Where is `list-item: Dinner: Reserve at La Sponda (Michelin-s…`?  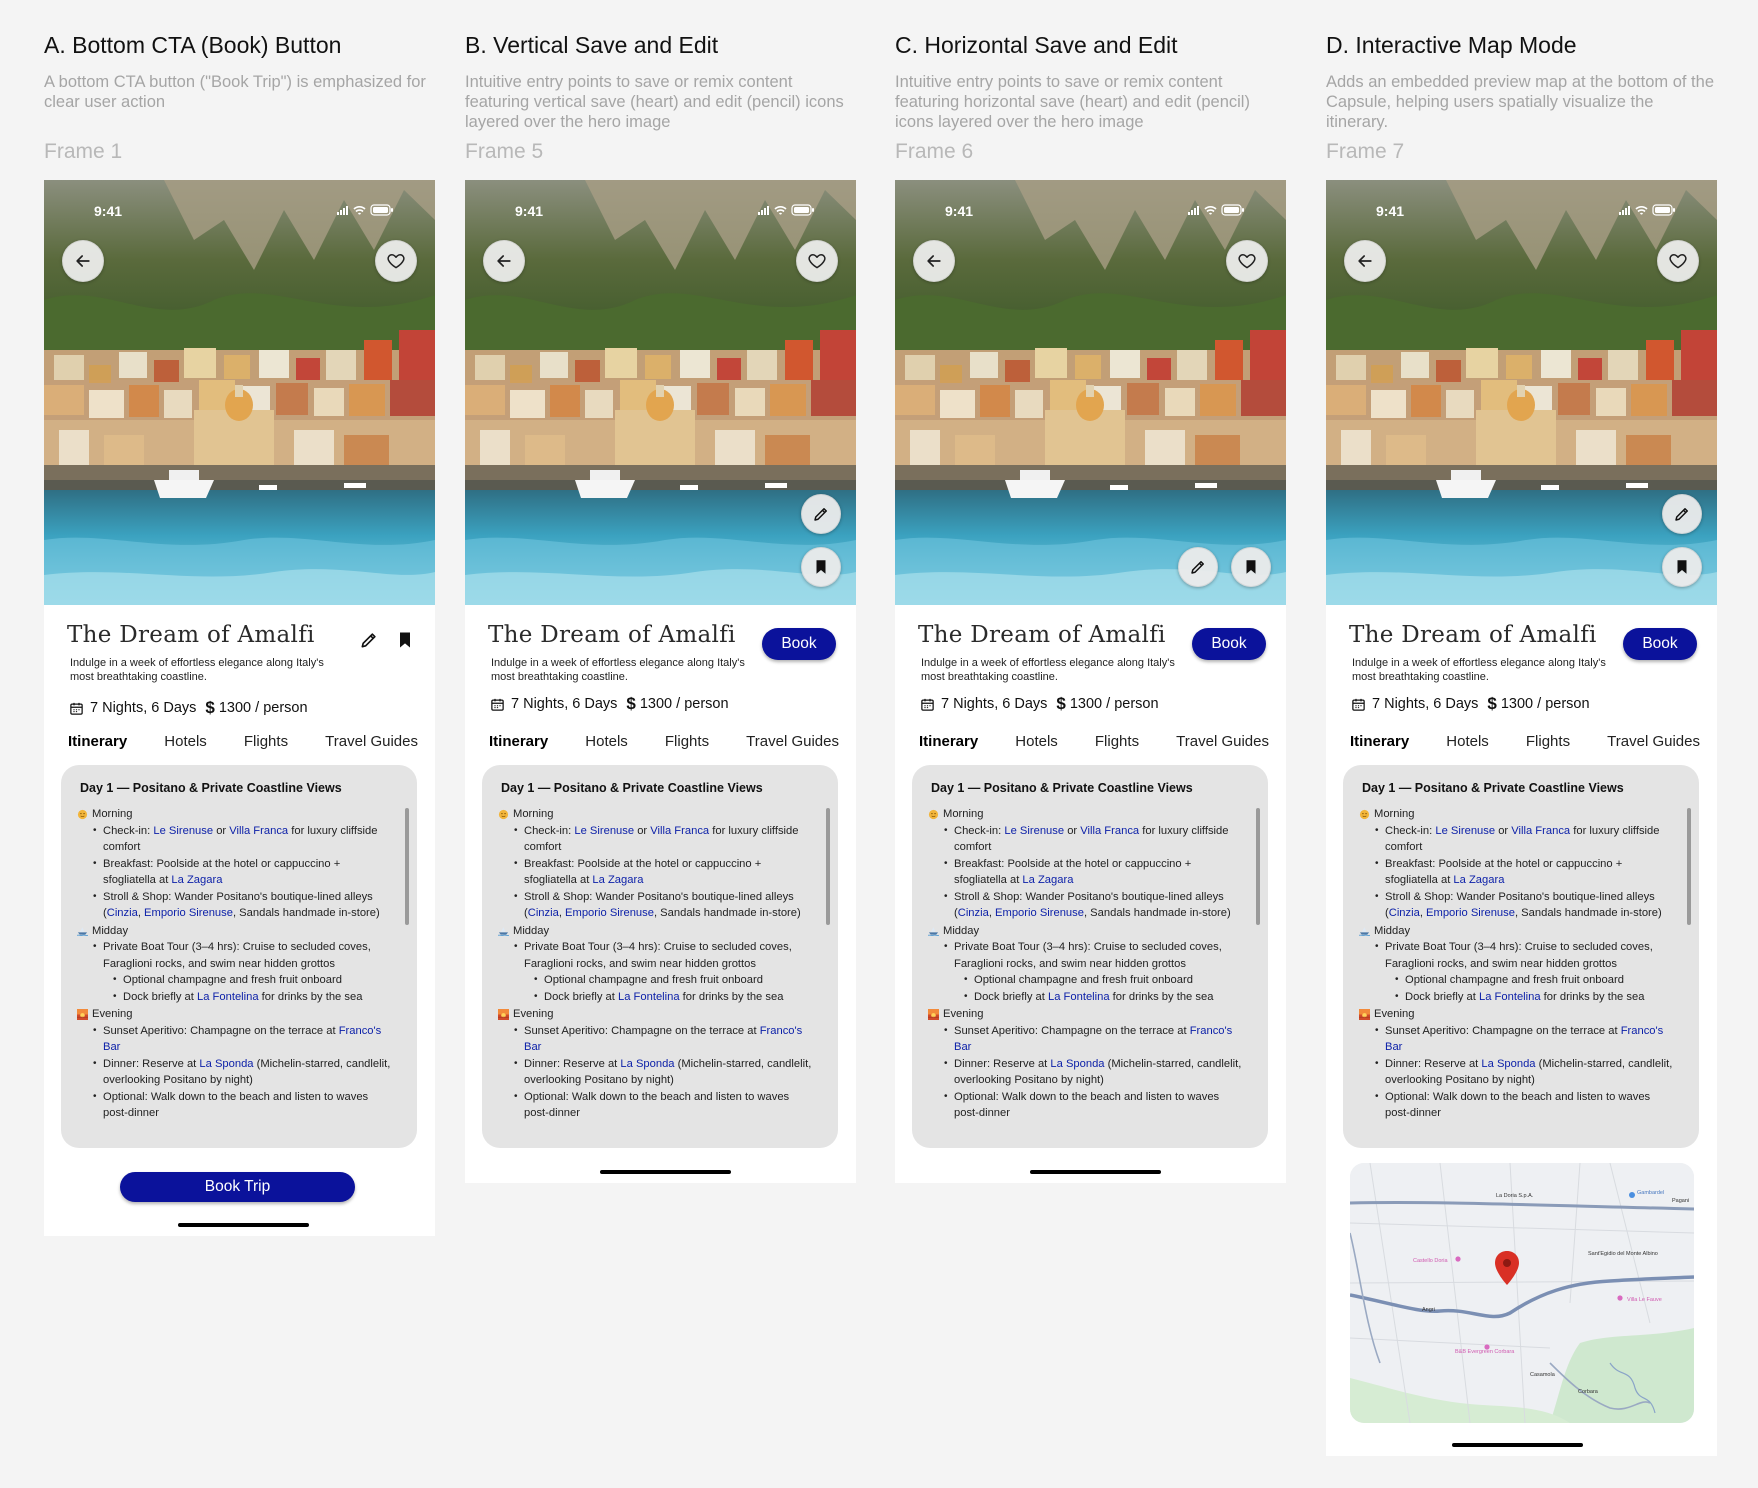
list-item: Dinner: Reserve at La Sponda (Michelin-s… is located at coordinates (1093, 1072).